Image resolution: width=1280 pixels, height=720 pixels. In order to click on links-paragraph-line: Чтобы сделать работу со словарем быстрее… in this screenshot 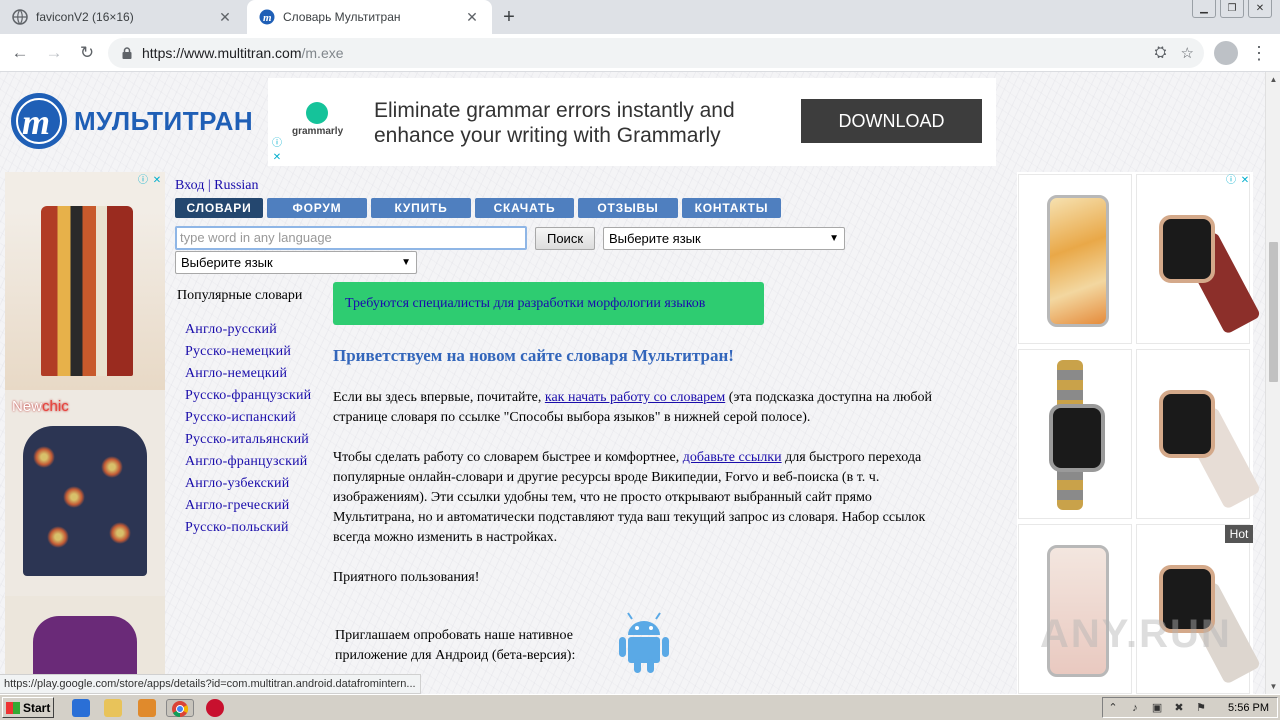, I will do `click(678, 458)`.